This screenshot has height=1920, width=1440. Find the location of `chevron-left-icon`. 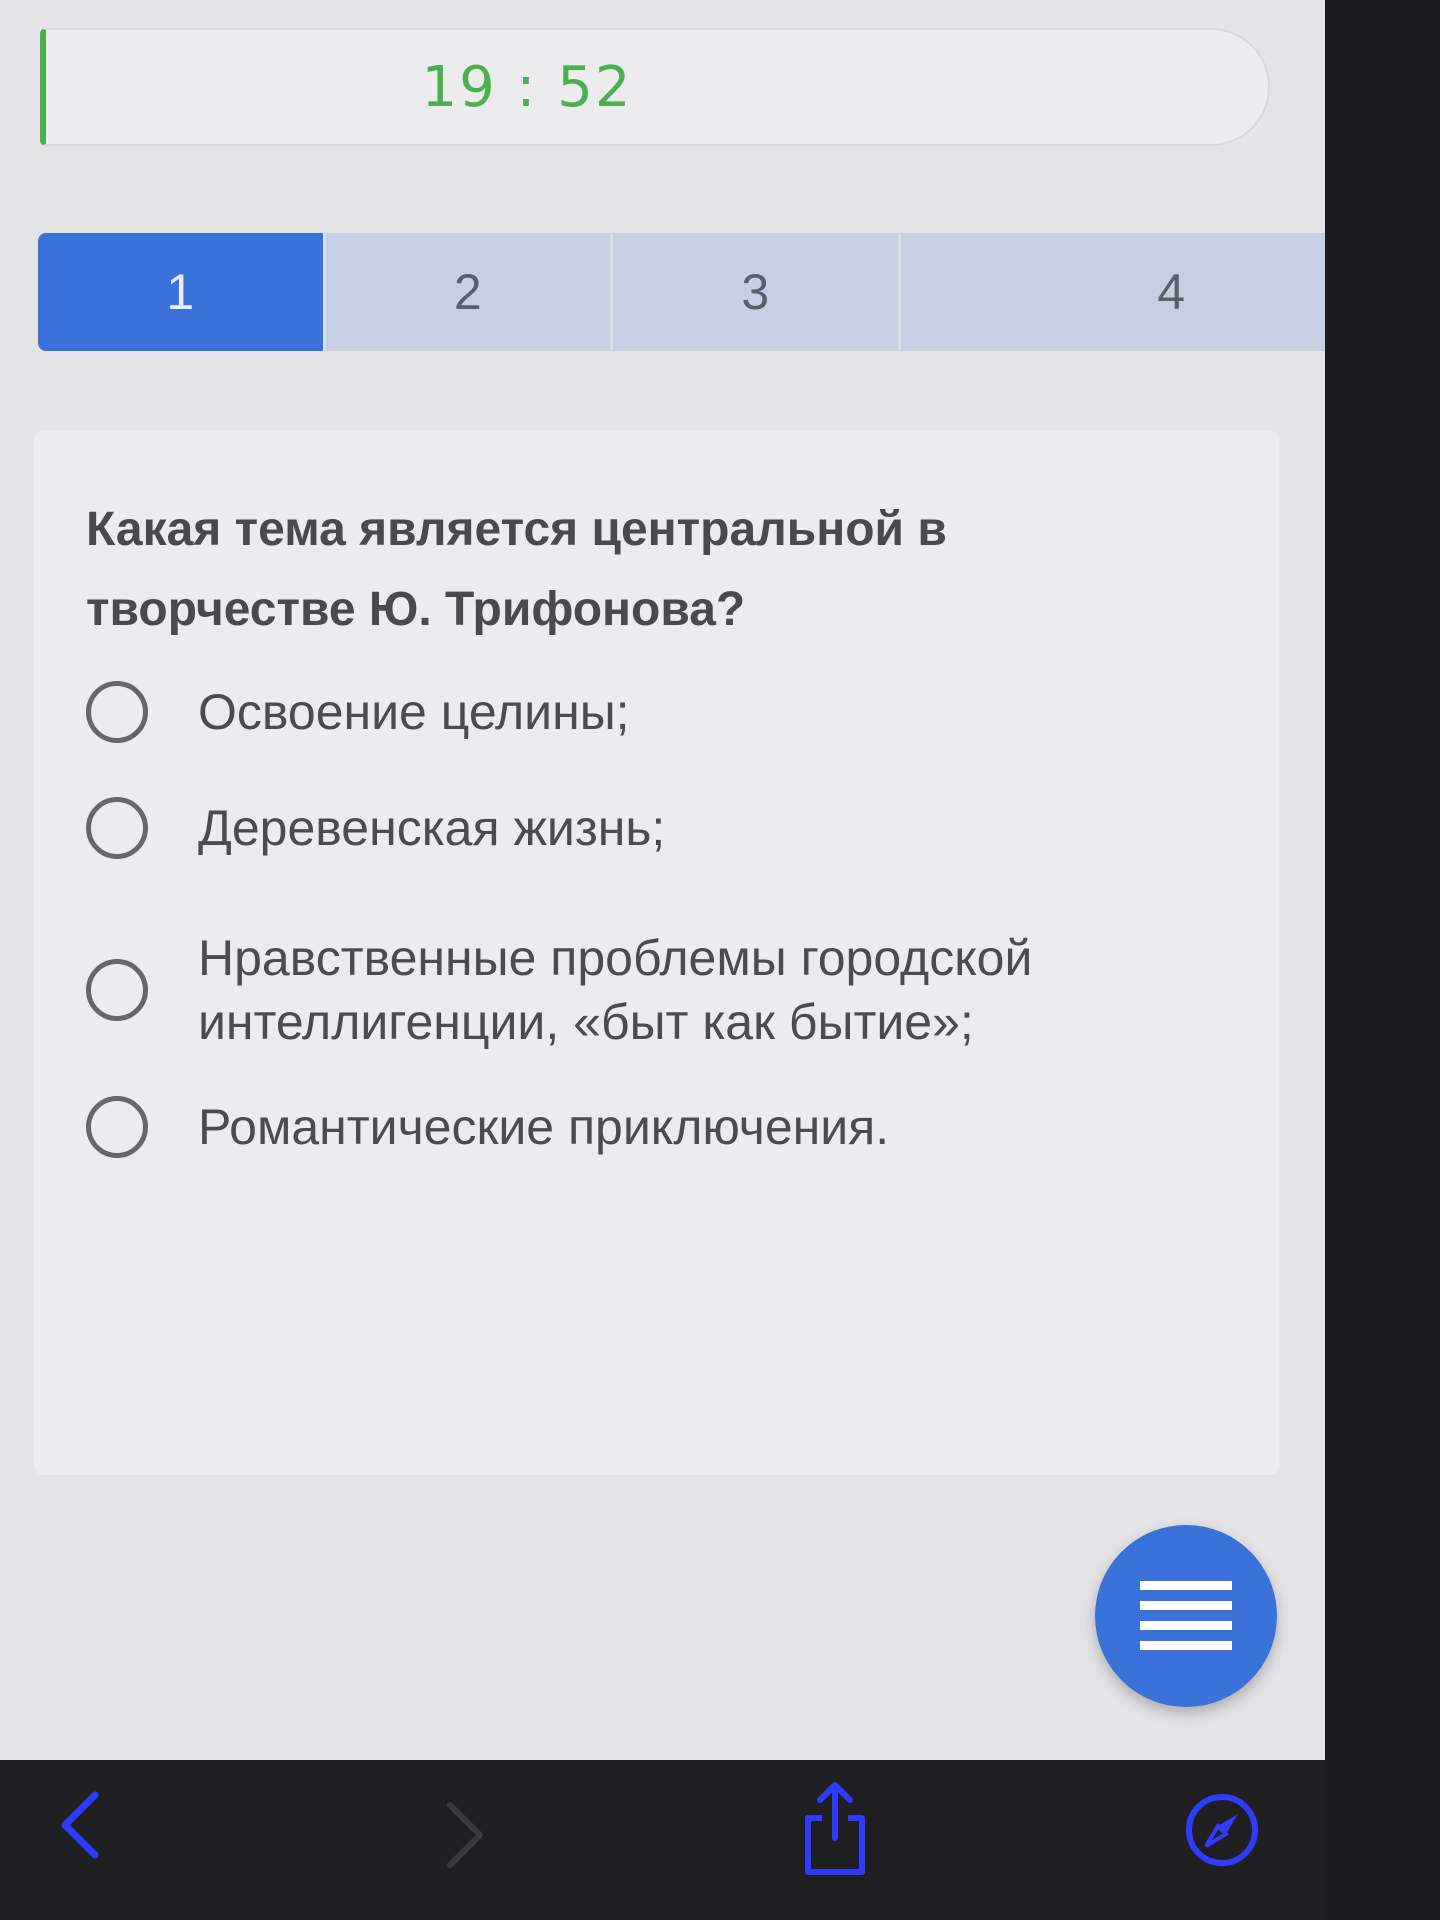

chevron-left-icon is located at coordinates (80, 1825).